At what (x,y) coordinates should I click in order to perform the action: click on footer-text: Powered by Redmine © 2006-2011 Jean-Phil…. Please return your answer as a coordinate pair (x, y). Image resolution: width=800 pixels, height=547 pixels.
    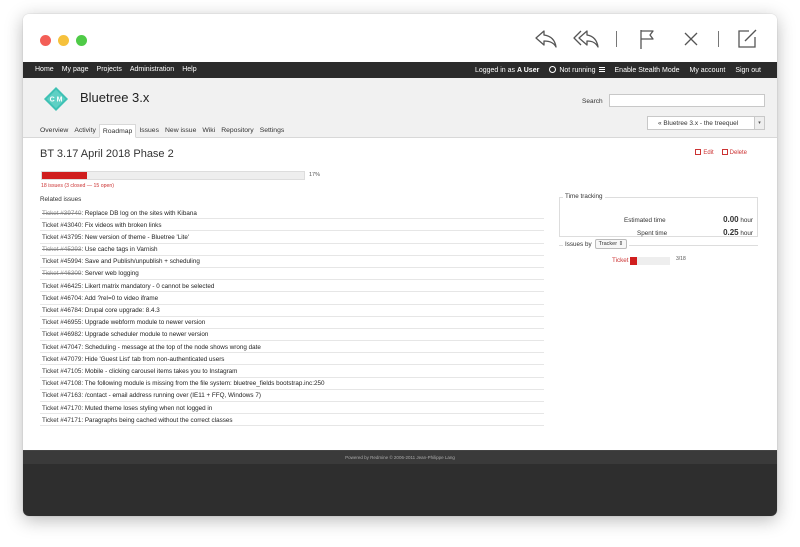
    Looking at the image, I should click on (400, 457).